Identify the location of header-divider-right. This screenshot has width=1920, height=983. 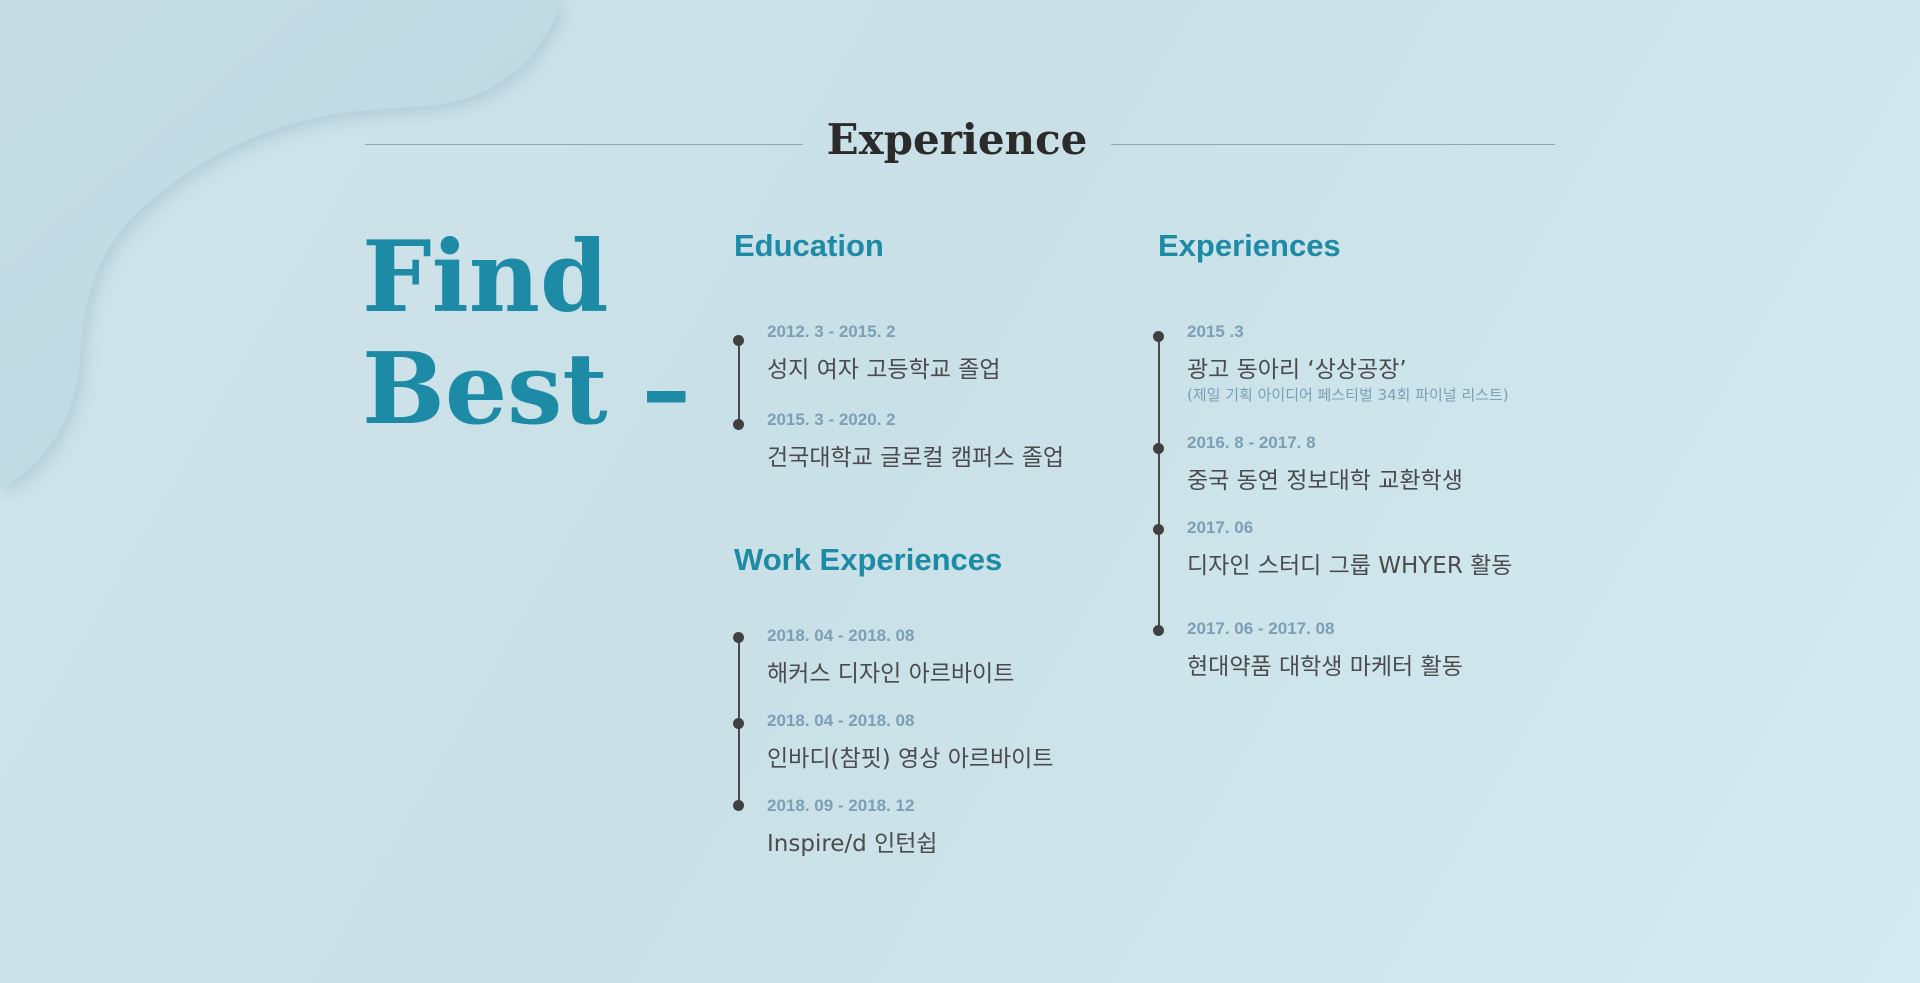
(1333, 144).